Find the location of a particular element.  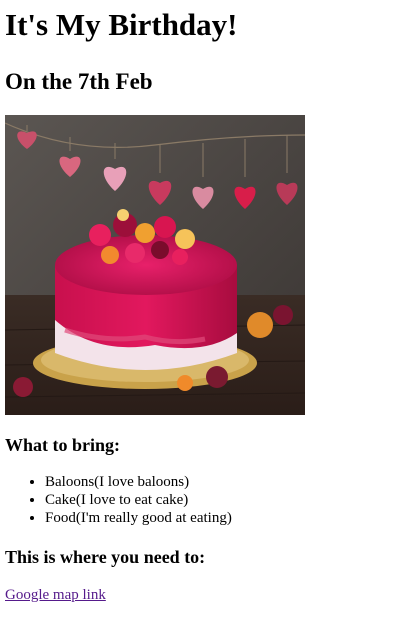

location-heading: This is where you need to: is located at coordinates (105, 557).